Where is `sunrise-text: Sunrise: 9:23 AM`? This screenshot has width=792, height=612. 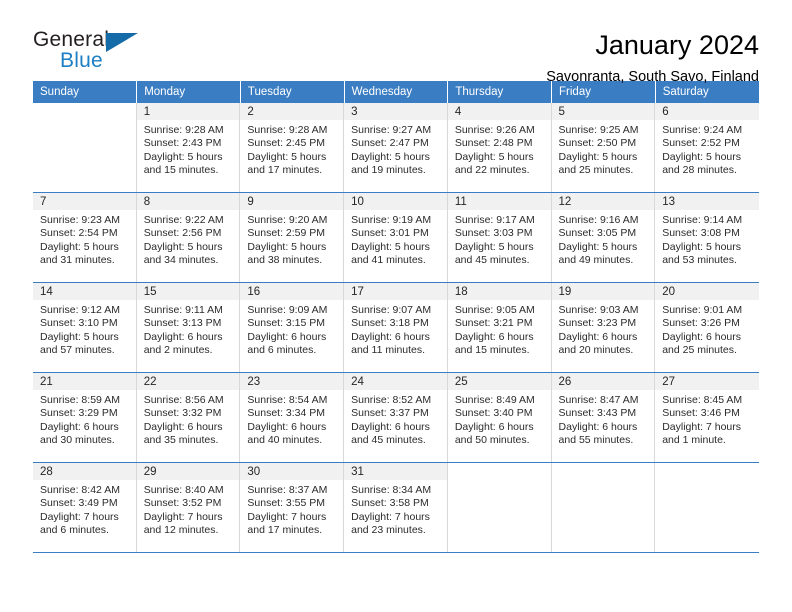 sunrise-text: Sunrise: 9:23 AM is located at coordinates (80, 220).